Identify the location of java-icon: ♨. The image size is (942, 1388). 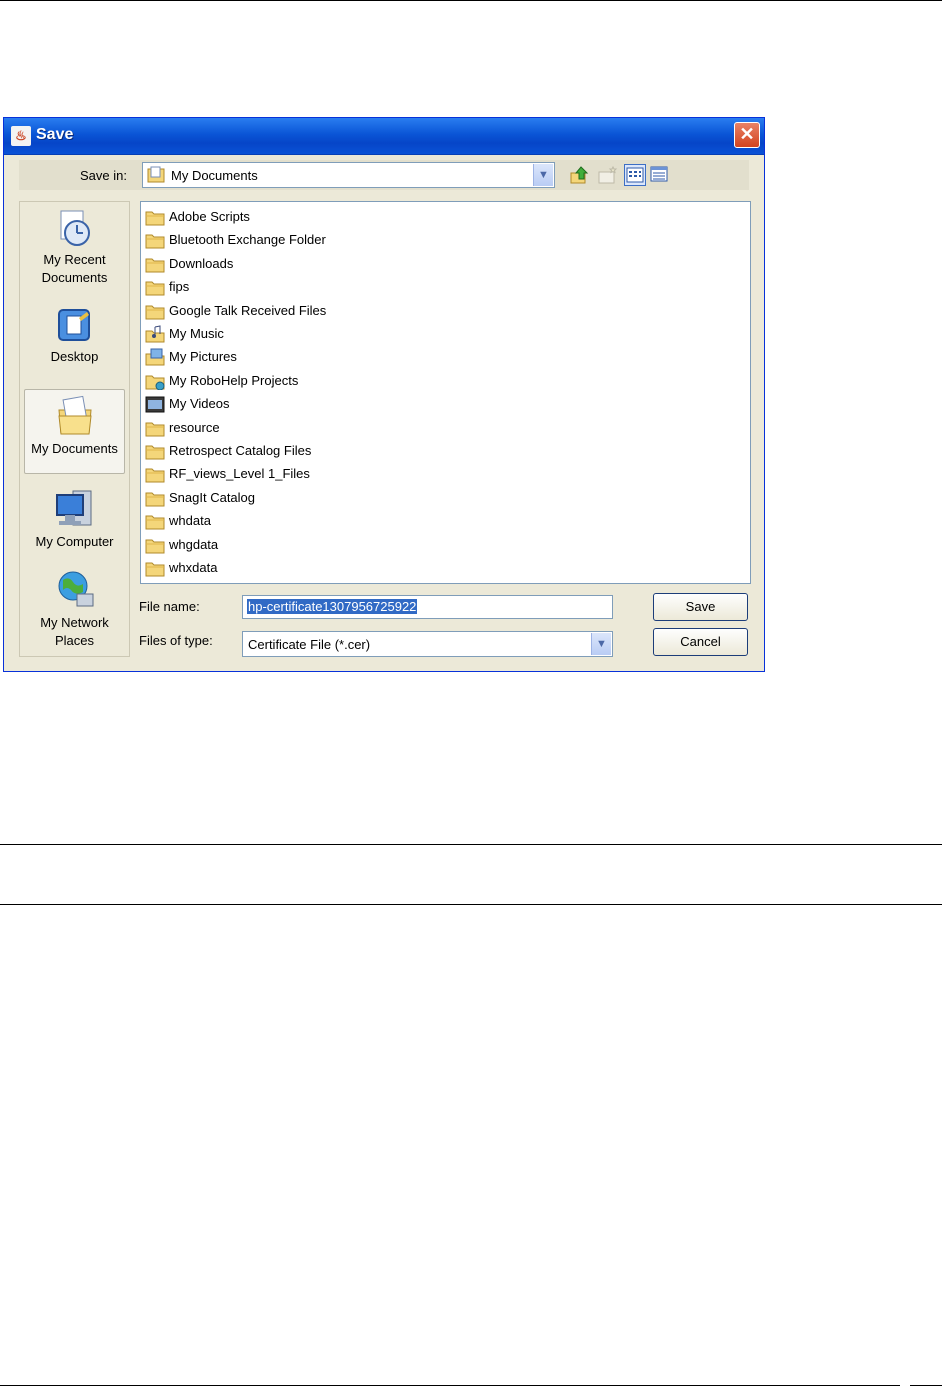
(21, 136).